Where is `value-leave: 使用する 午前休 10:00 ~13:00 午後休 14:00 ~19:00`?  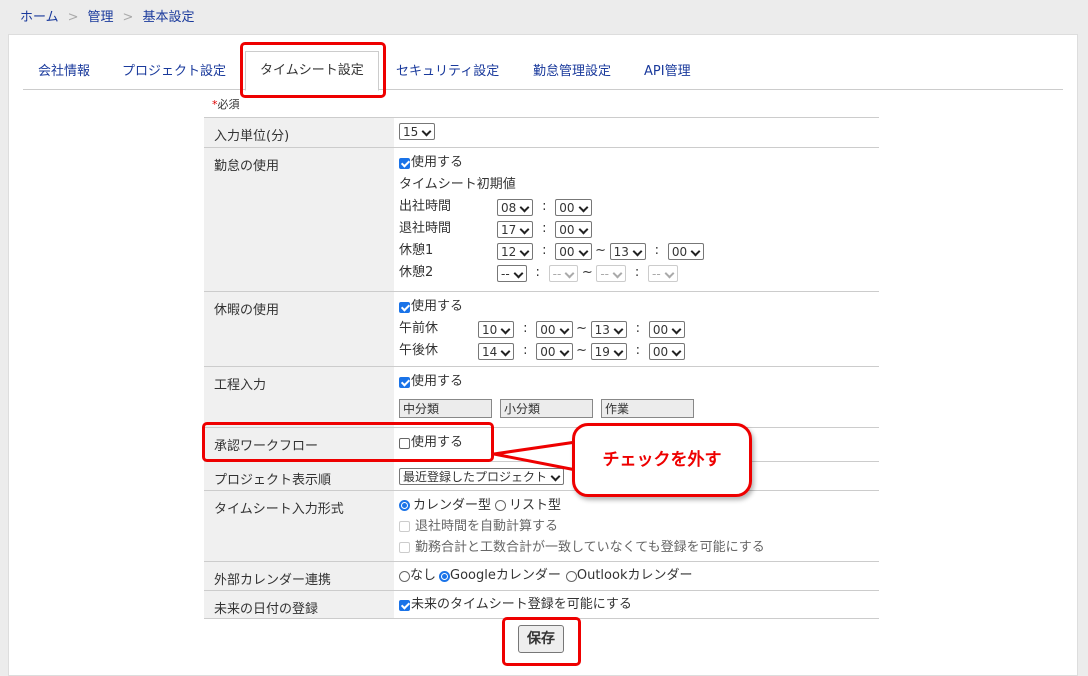
value-leave: 使用する 午前休 10:00 ~13:00 午後休 14:00 ~19:00 is located at coordinates (636, 329).